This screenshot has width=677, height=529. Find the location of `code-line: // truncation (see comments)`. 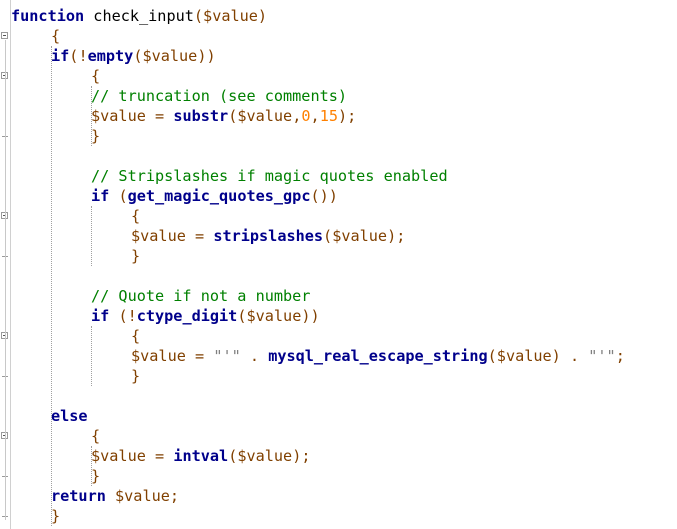

code-line: // truncation (see comments) is located at coordinates (219, 96).